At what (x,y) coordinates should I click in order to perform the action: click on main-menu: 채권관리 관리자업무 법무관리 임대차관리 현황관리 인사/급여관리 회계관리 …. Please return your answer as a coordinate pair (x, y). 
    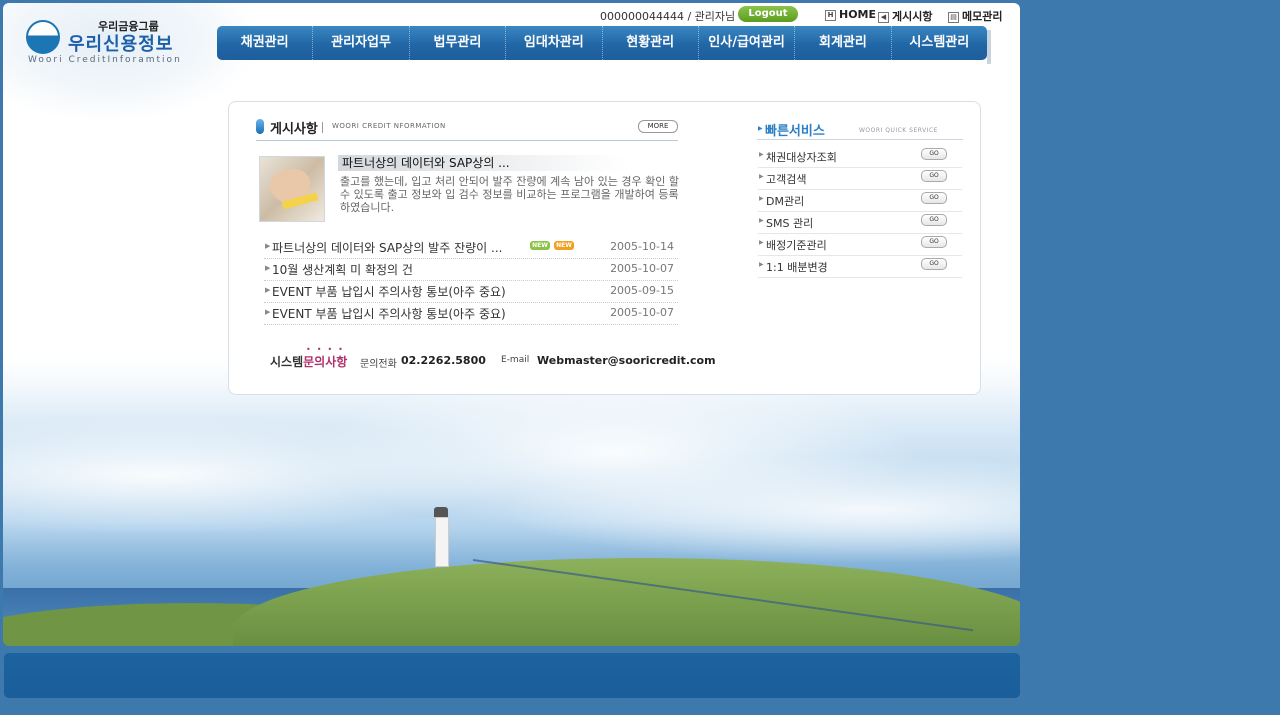
    Looking at the image, I should click on (602, 43).